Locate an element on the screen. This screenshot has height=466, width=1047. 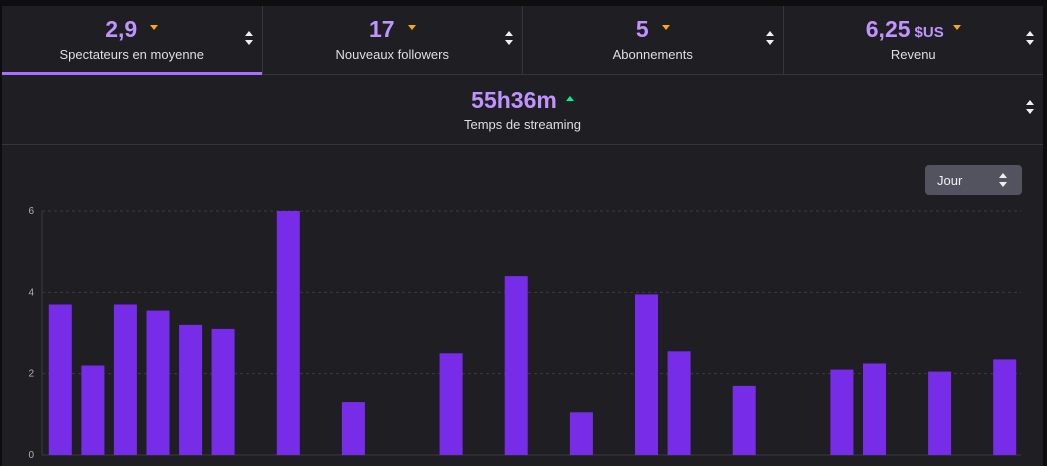
y-tick-label: 2 is located at coordinates (31, 374).